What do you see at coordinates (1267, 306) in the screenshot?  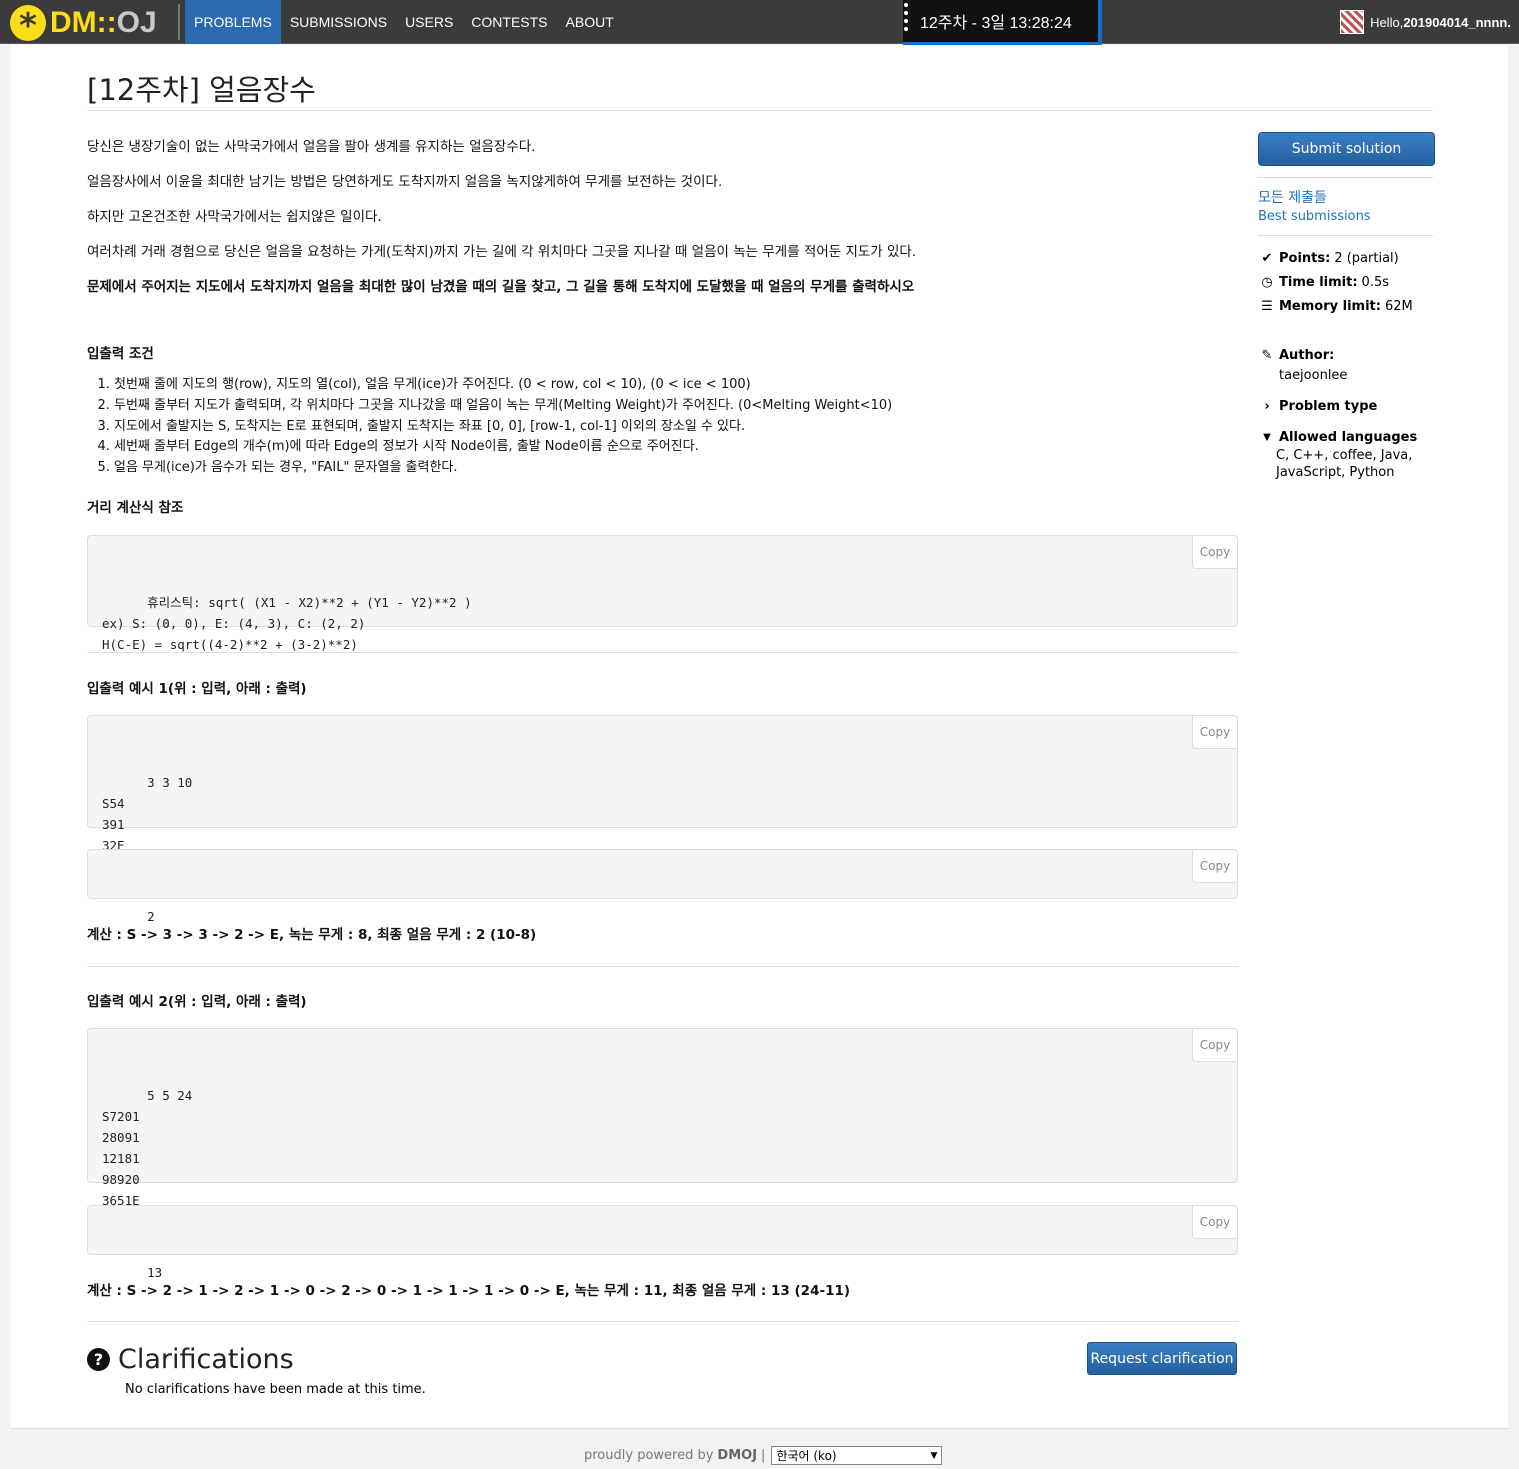 I see `server-icon: ☰` at bounding box center [1267, 306].